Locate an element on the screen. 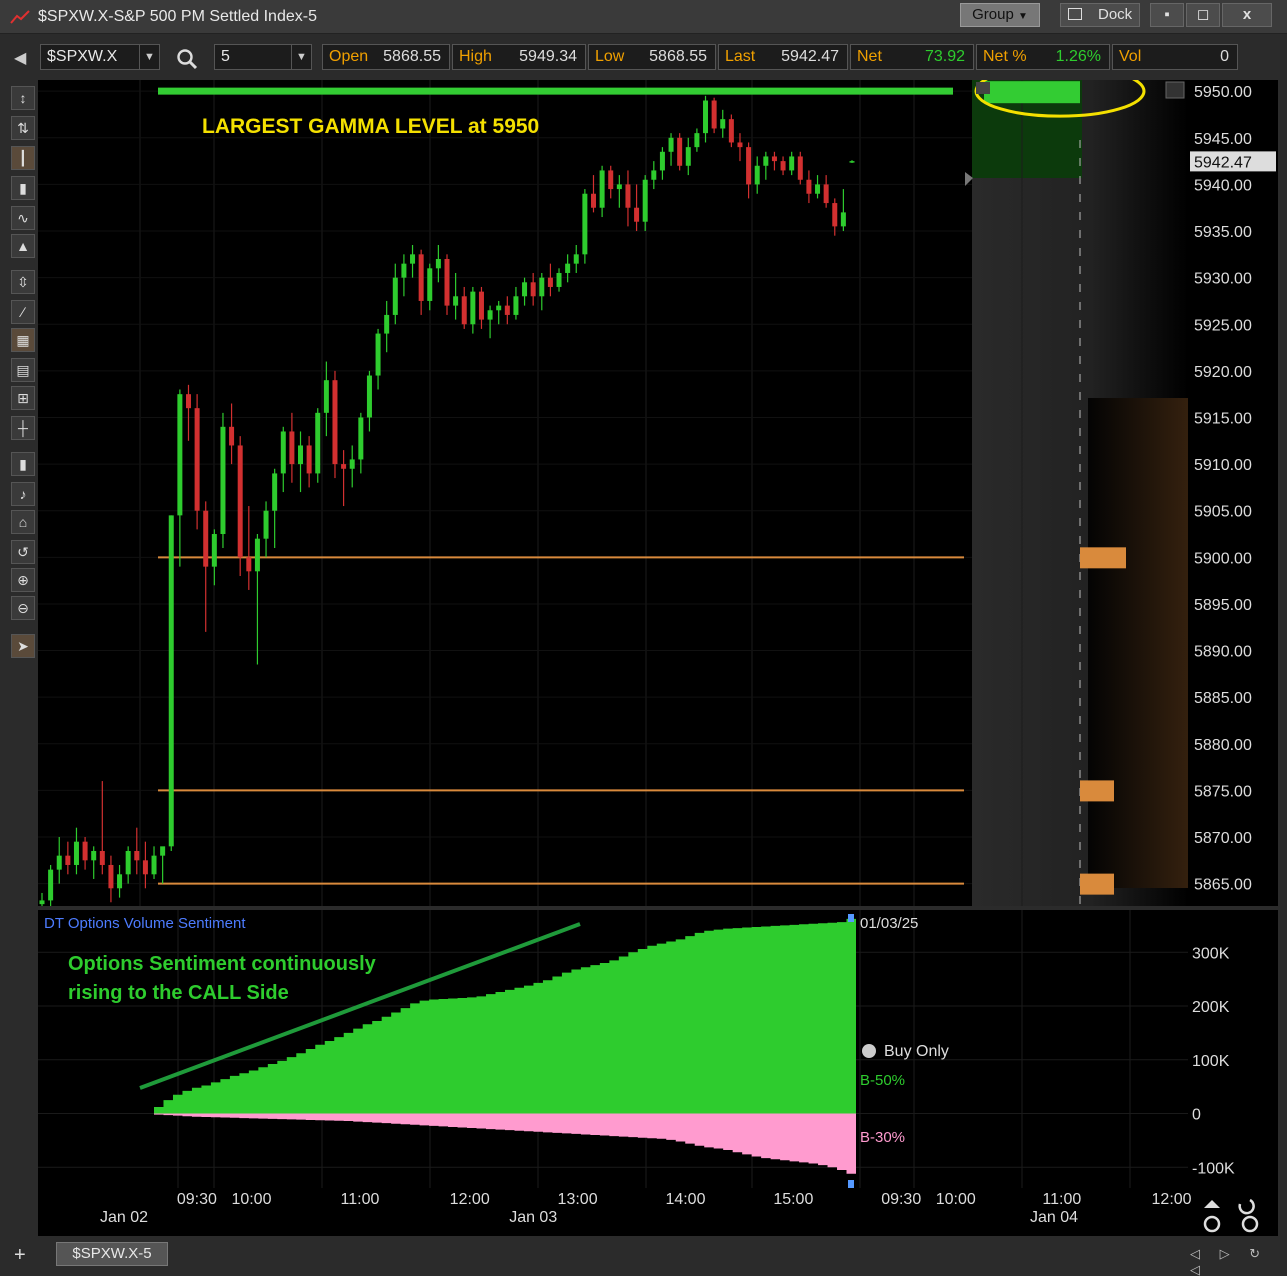  line-tool-icon: ∿ is located at coordinates (23, 218).